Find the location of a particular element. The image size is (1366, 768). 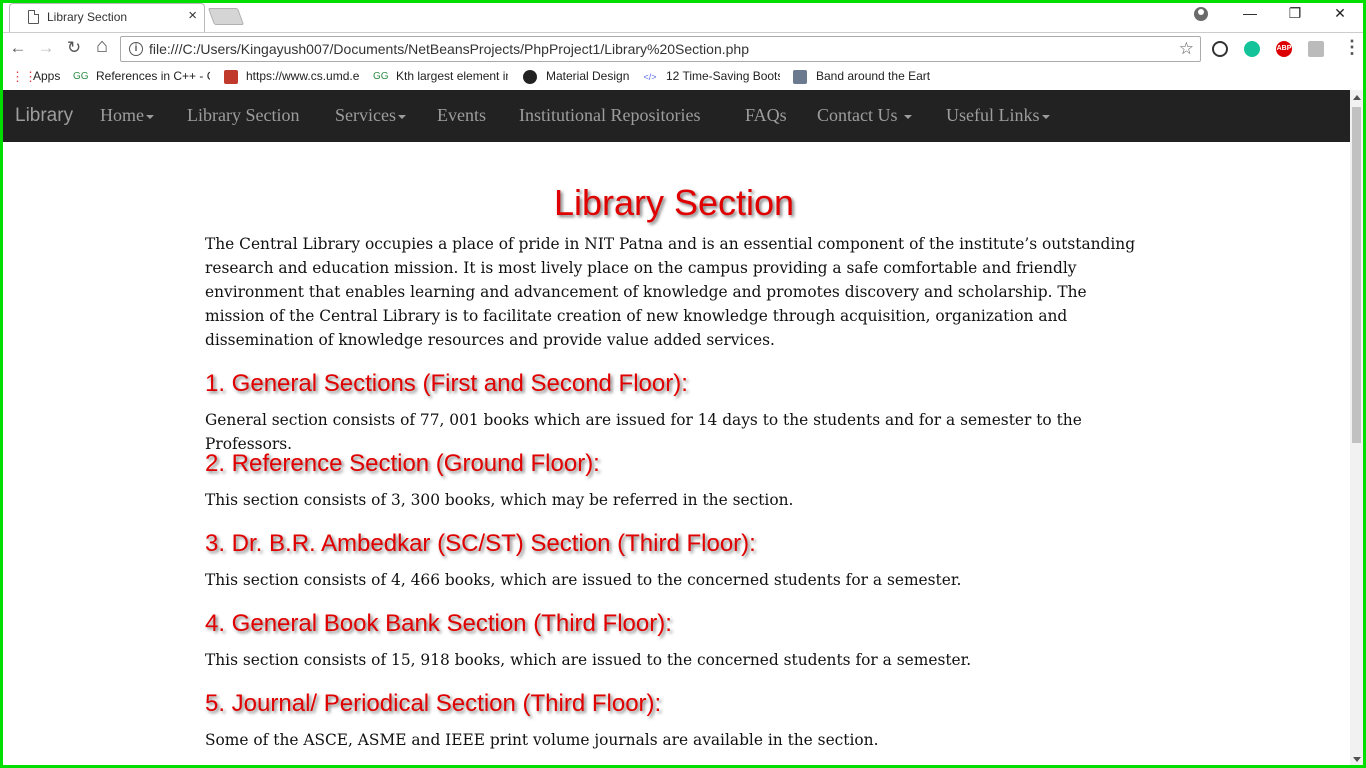

forward-button: → is located at coordinates (46, 48).